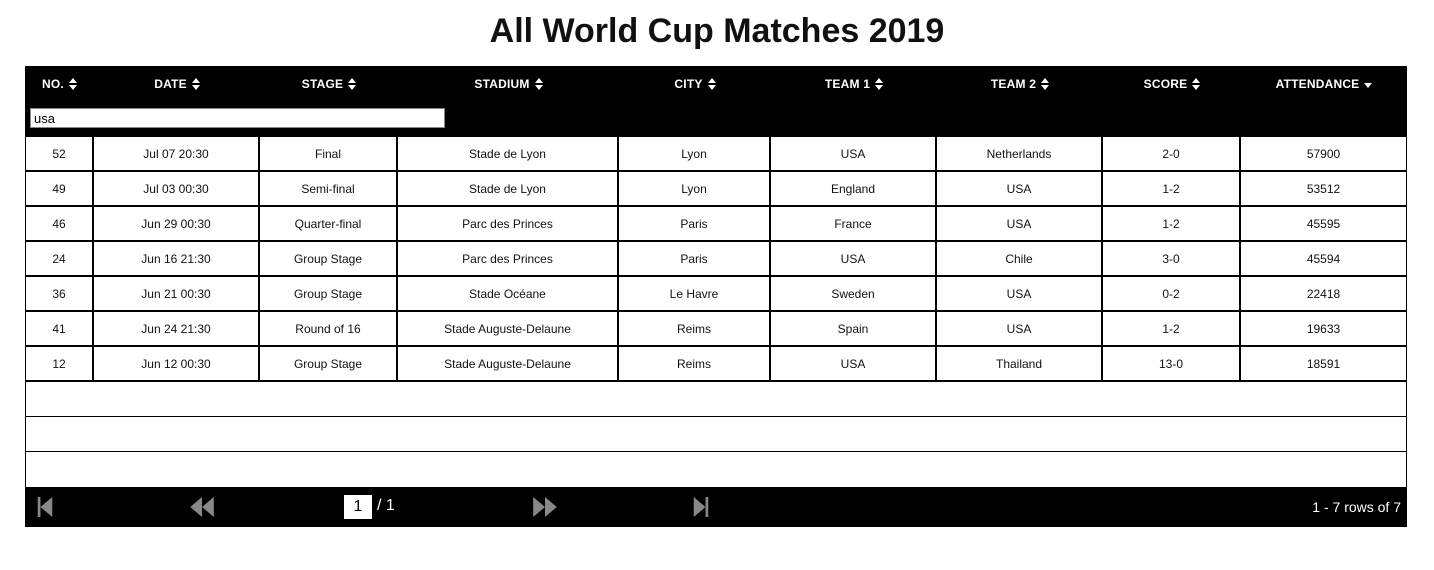 The image size is (1434, 570). I want to click on pagination-bar: 1 / 1 1 - 7 rows of 7, so click(716, 507).